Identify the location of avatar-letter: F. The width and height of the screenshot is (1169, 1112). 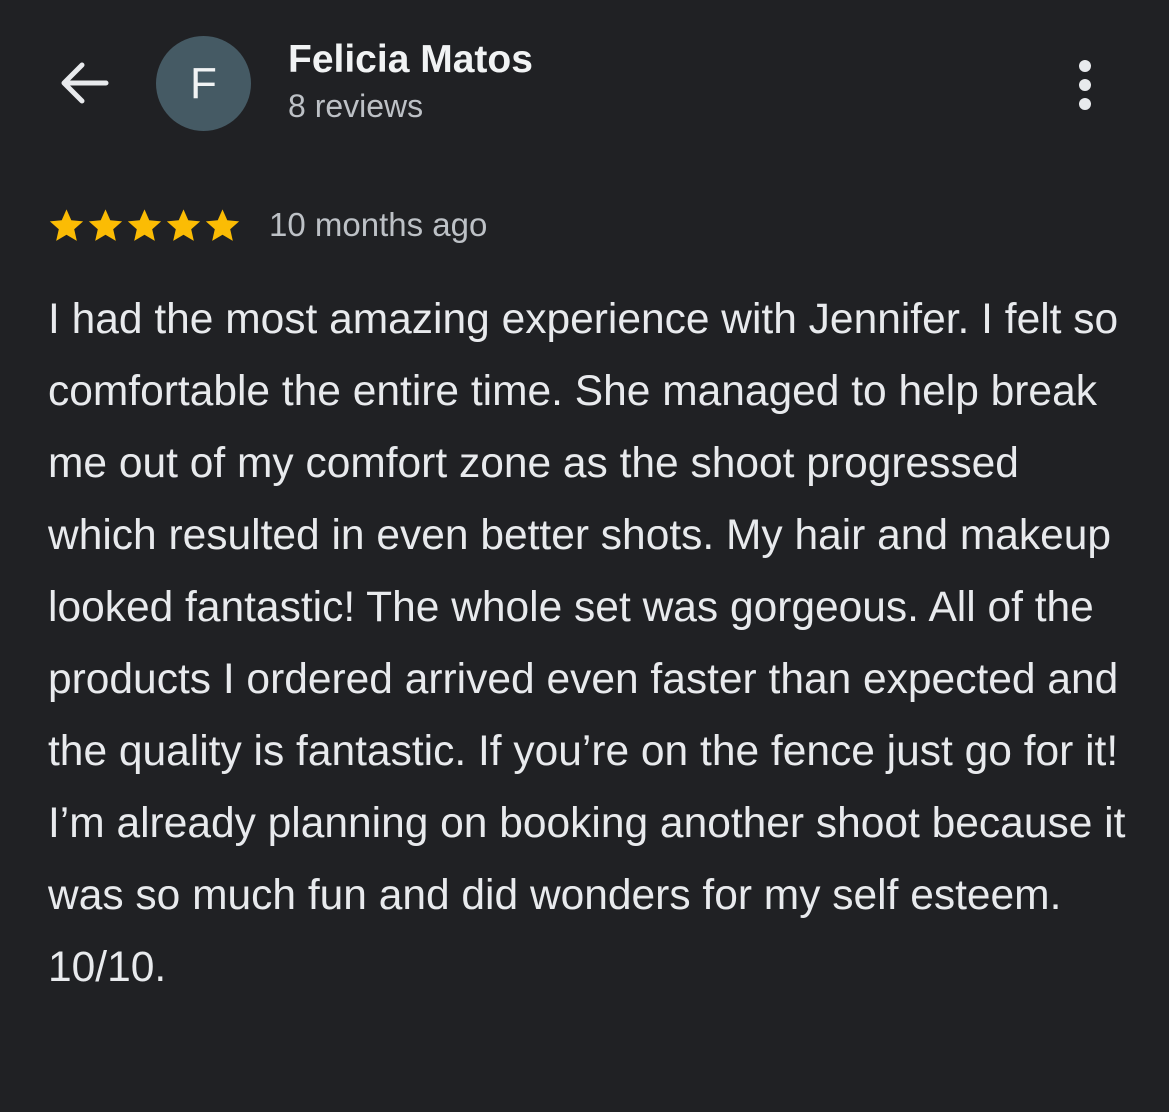
(203, 83).